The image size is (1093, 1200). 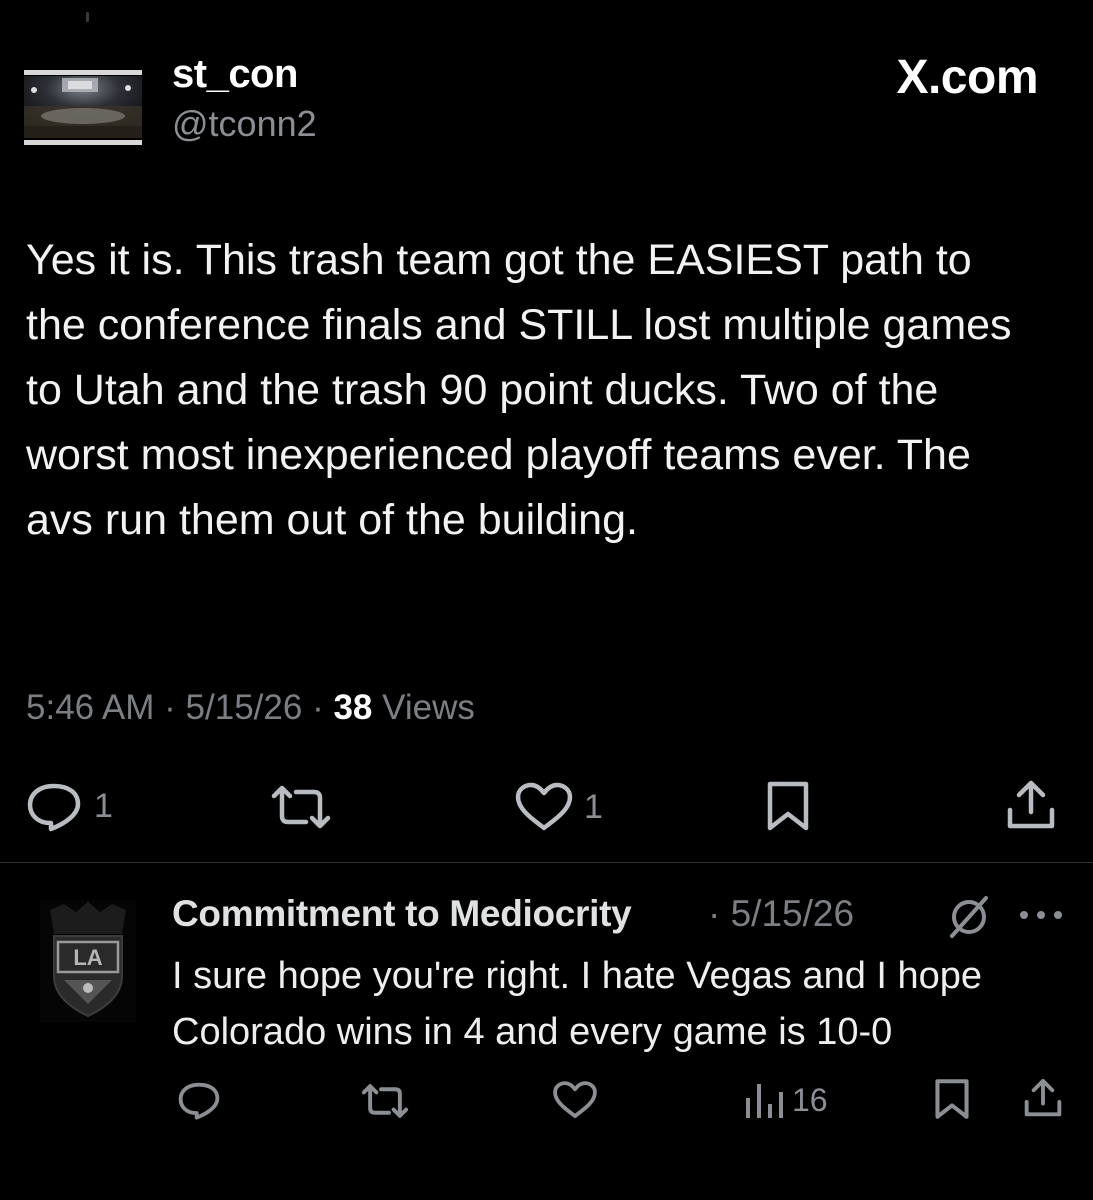 I want to click on reply-reply-button, so click(x=199, y=1100).